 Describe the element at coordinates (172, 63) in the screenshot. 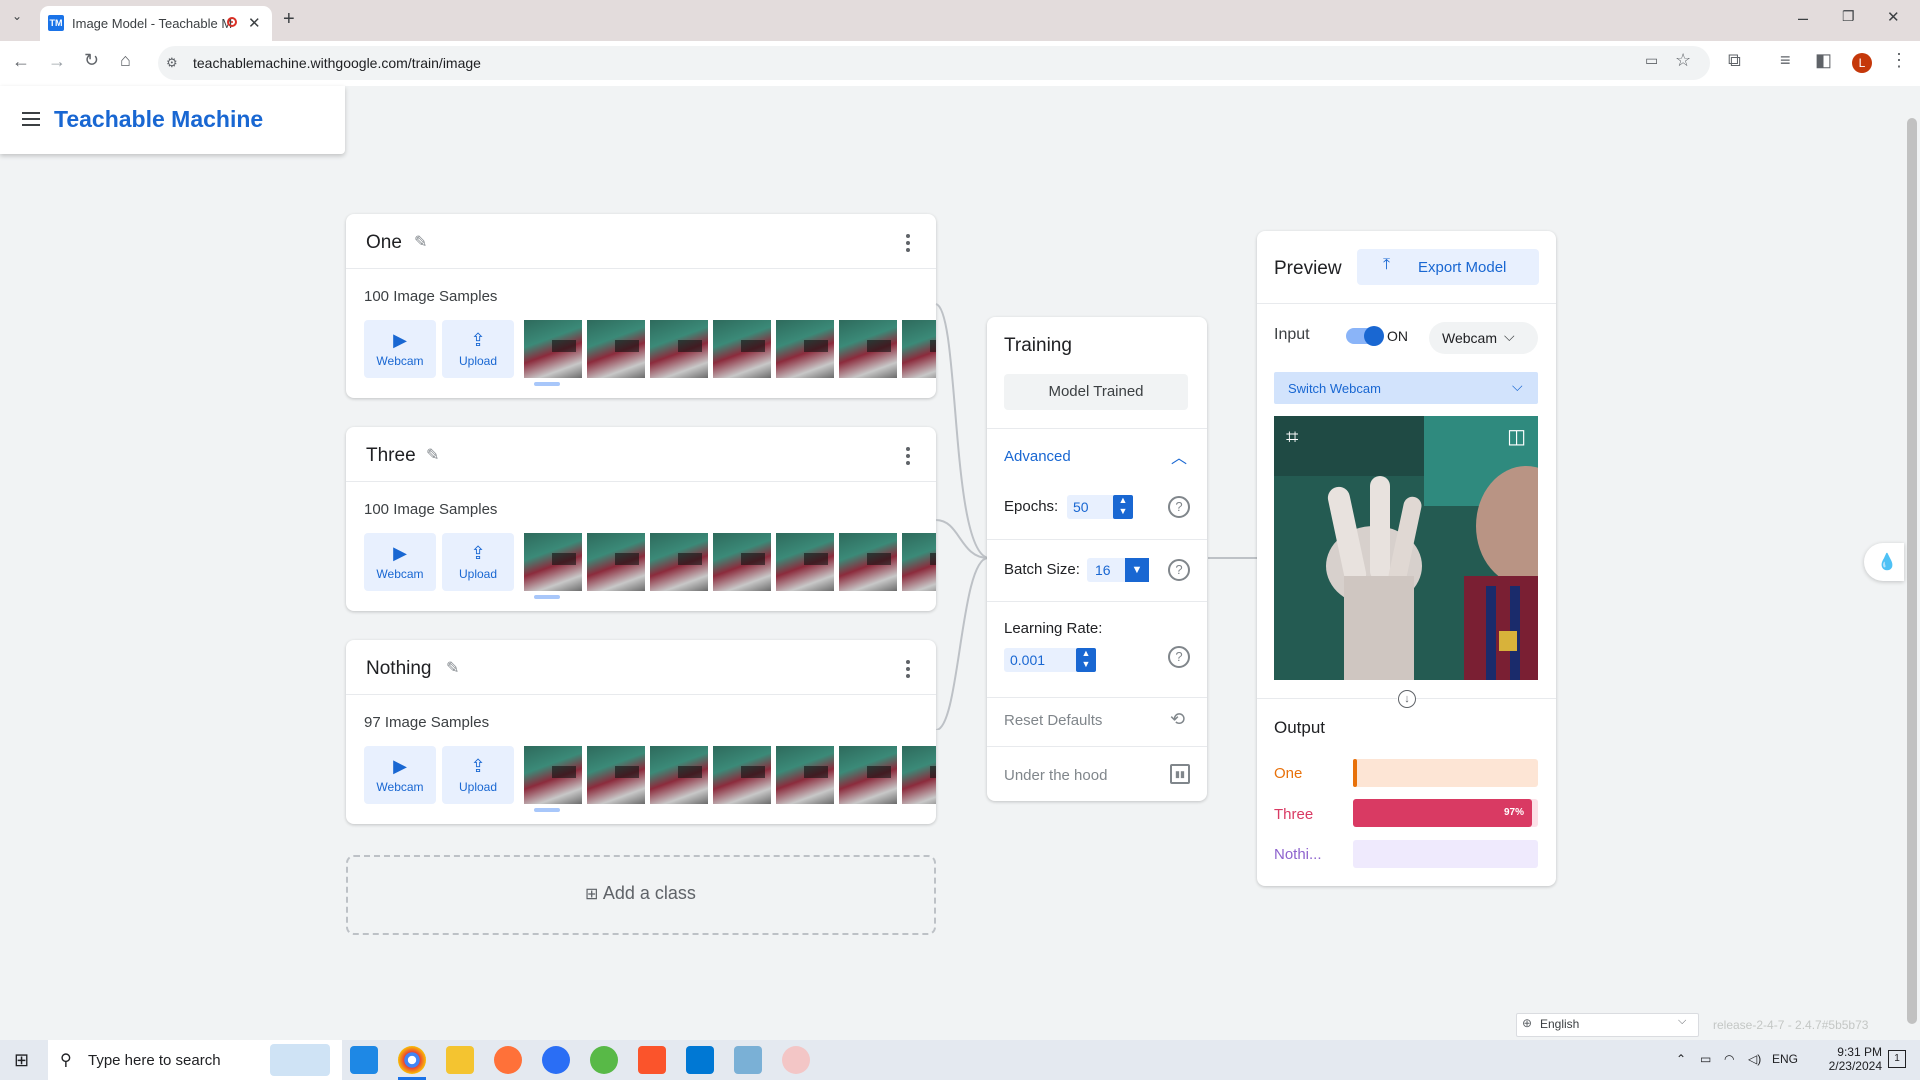

I see `site-info-icon: ⚙` at that location.